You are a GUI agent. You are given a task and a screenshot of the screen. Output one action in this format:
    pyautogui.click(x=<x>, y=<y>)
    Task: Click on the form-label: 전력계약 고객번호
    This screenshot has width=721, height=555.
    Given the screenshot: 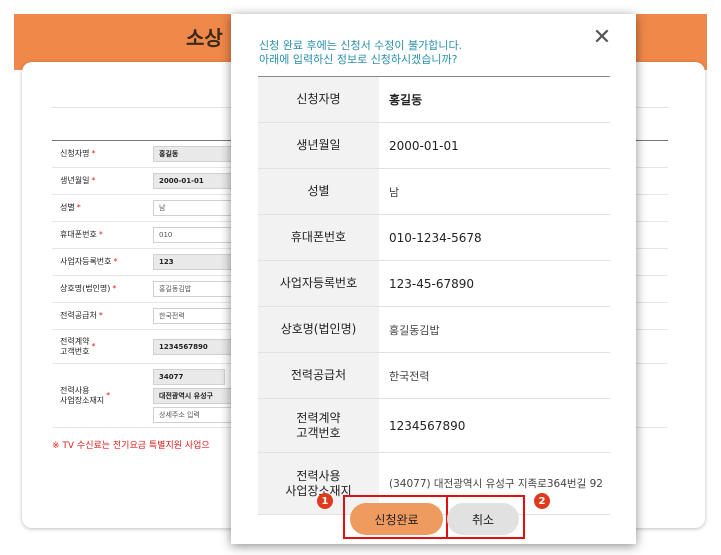 What is the action you would take?
    pyautogui.click(x=75, y=346)
    